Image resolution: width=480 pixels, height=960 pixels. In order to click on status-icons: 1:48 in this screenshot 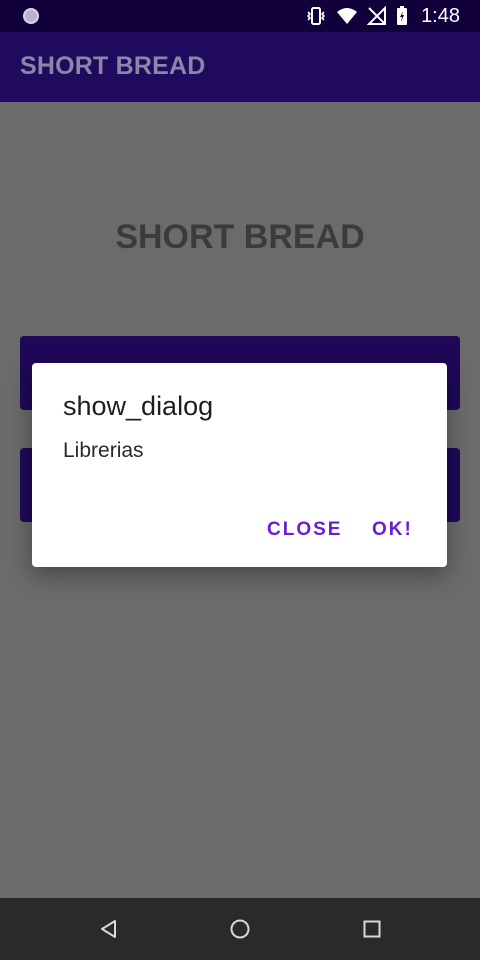, I will do `click(382, 16)`.